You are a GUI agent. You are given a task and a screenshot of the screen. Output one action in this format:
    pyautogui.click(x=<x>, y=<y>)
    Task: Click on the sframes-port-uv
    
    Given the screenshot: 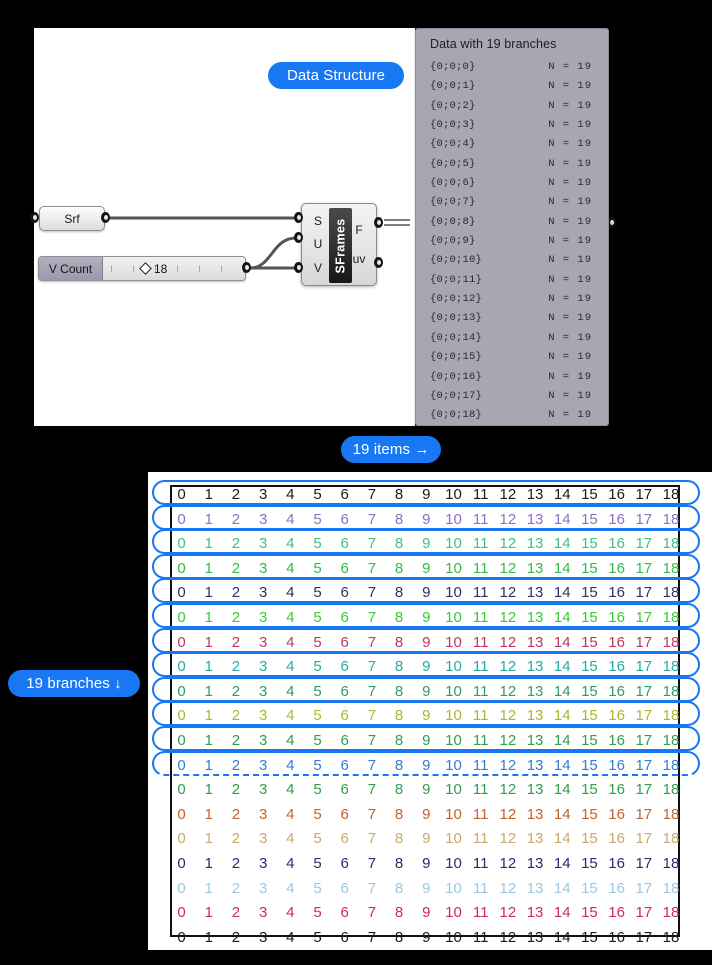 What is the action you would take?
    pyautogui.click(x=378, y=262)
    